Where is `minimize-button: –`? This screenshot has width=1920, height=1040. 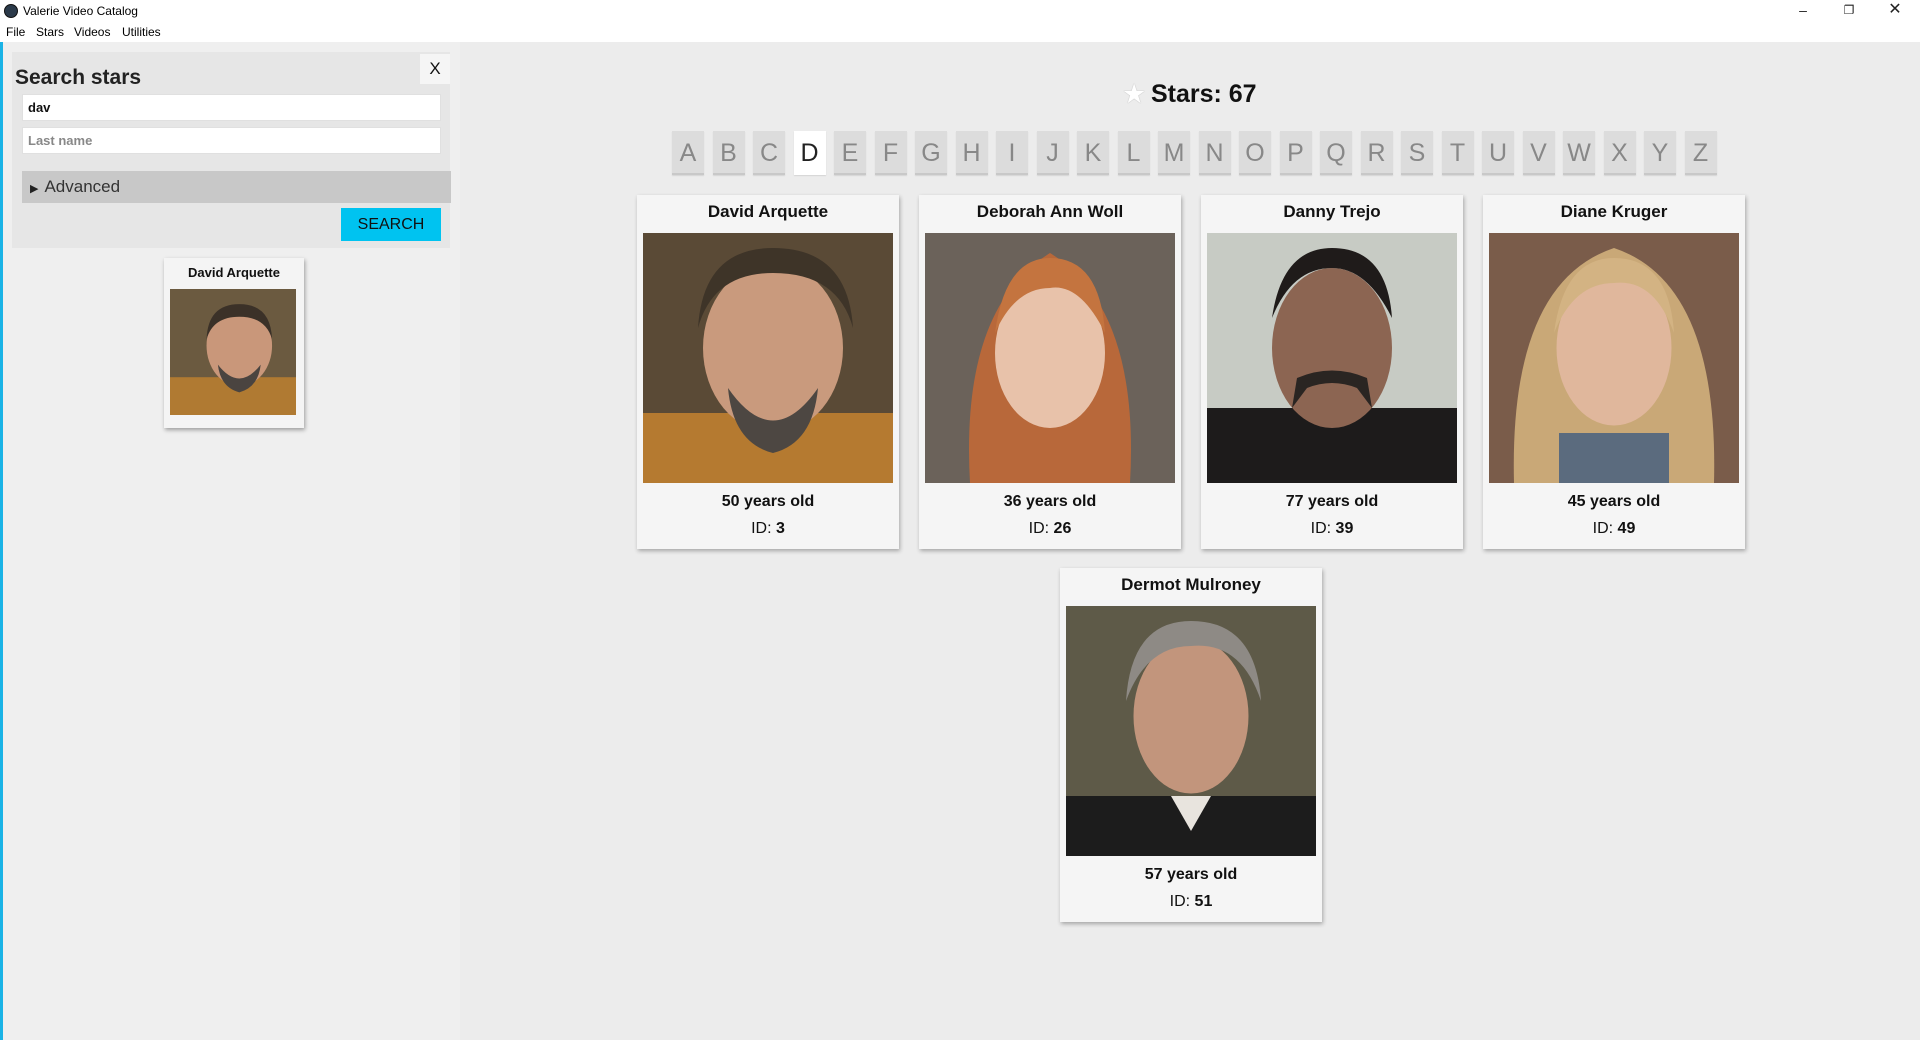
minimize-button: – is located at coordinates (1803, 11).